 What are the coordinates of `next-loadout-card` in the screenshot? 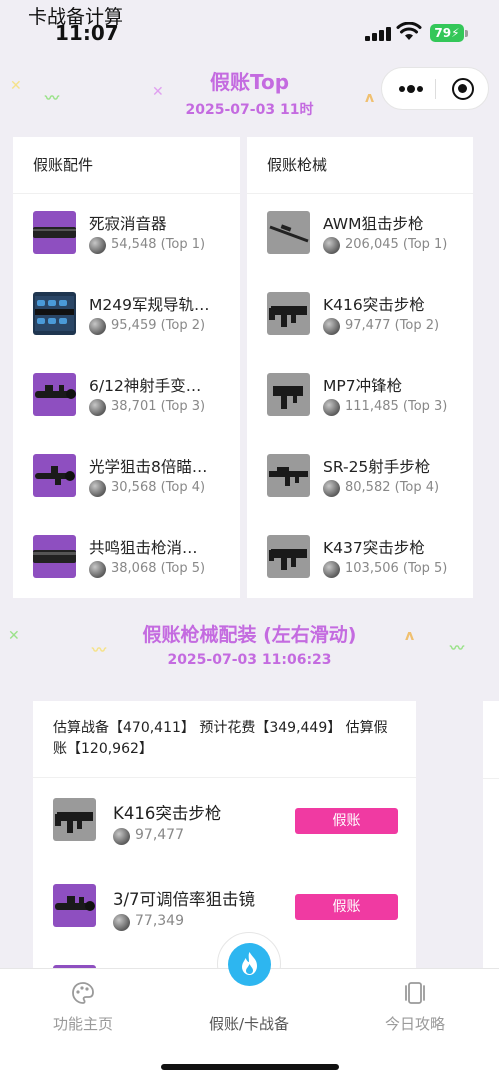 It's located at (491, 838).